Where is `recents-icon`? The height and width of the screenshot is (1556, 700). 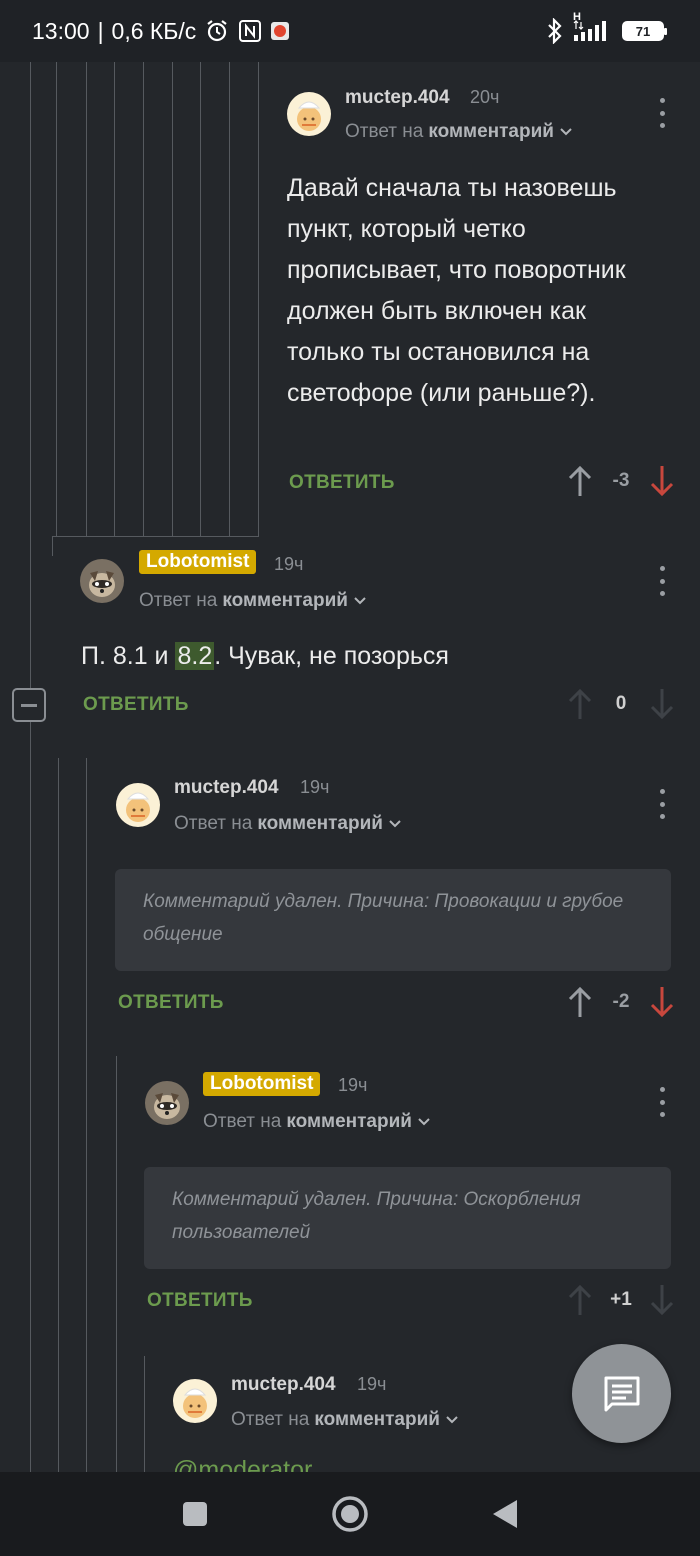
recents-icon is located at coordinates (195, 1514).